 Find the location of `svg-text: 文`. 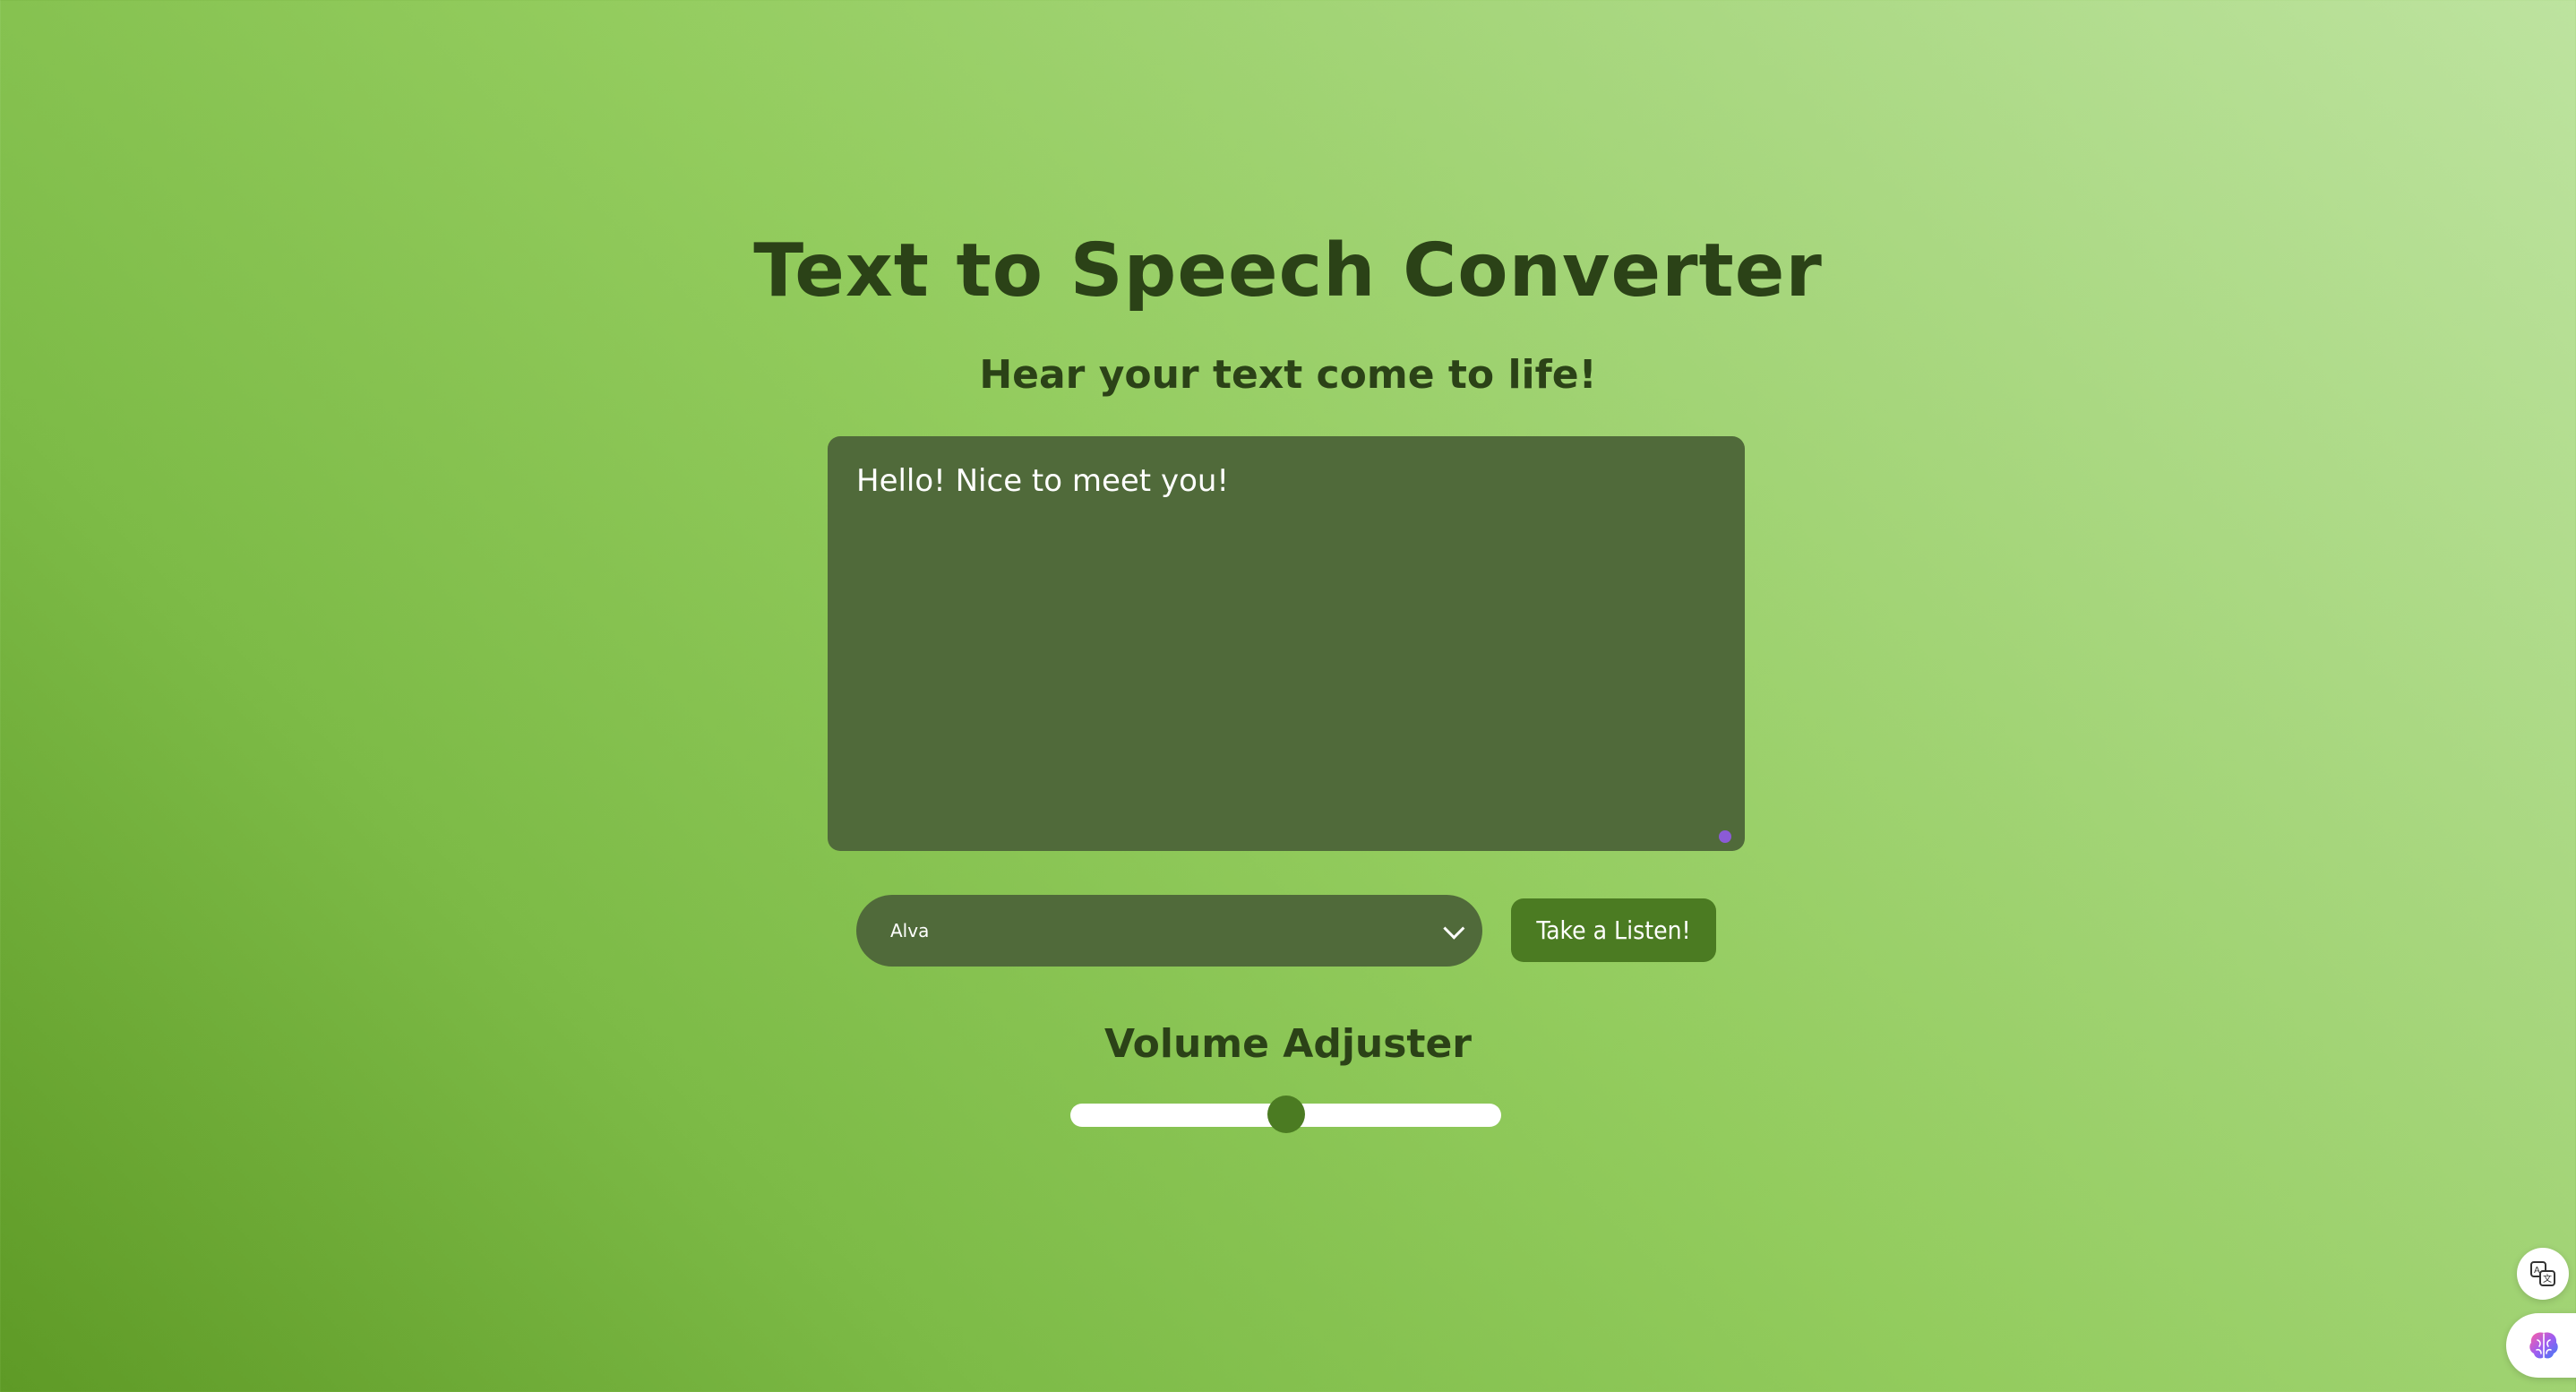

svg-text: 文 is located at coordinates (2547, 1279).